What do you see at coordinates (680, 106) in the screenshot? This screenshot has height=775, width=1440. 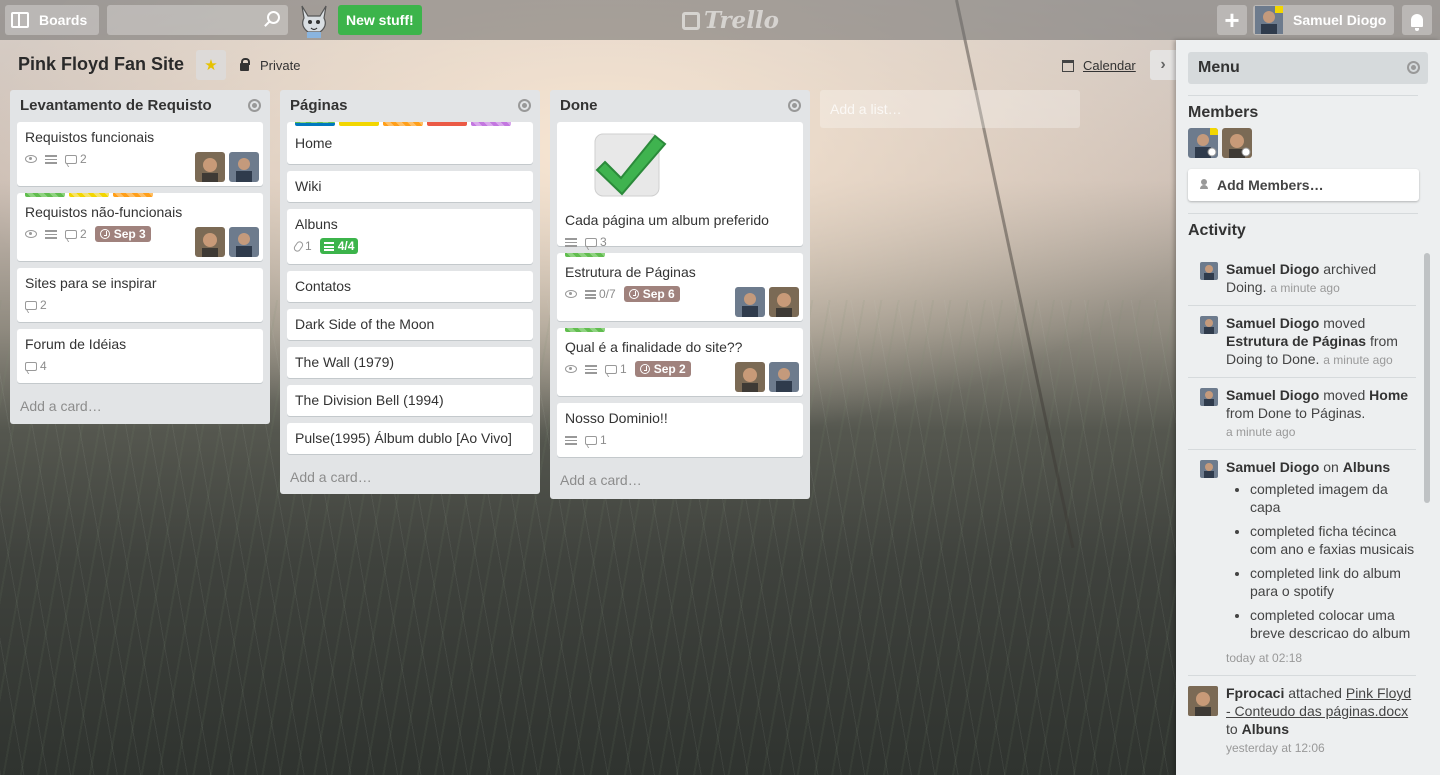 I see `list-title: Done` at bounding box center [680, 106].